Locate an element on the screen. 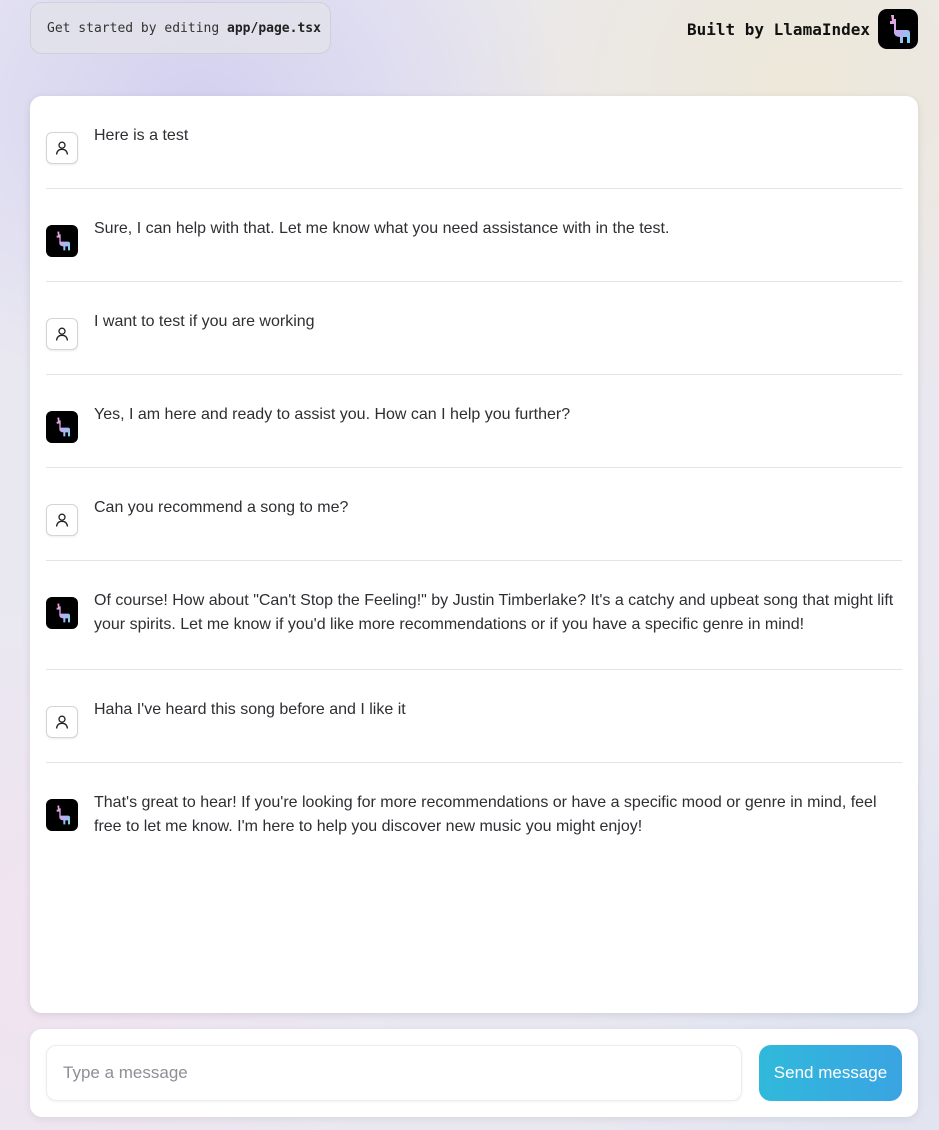  message-text: I want to test if you are working is located at coordinates (204, 321).